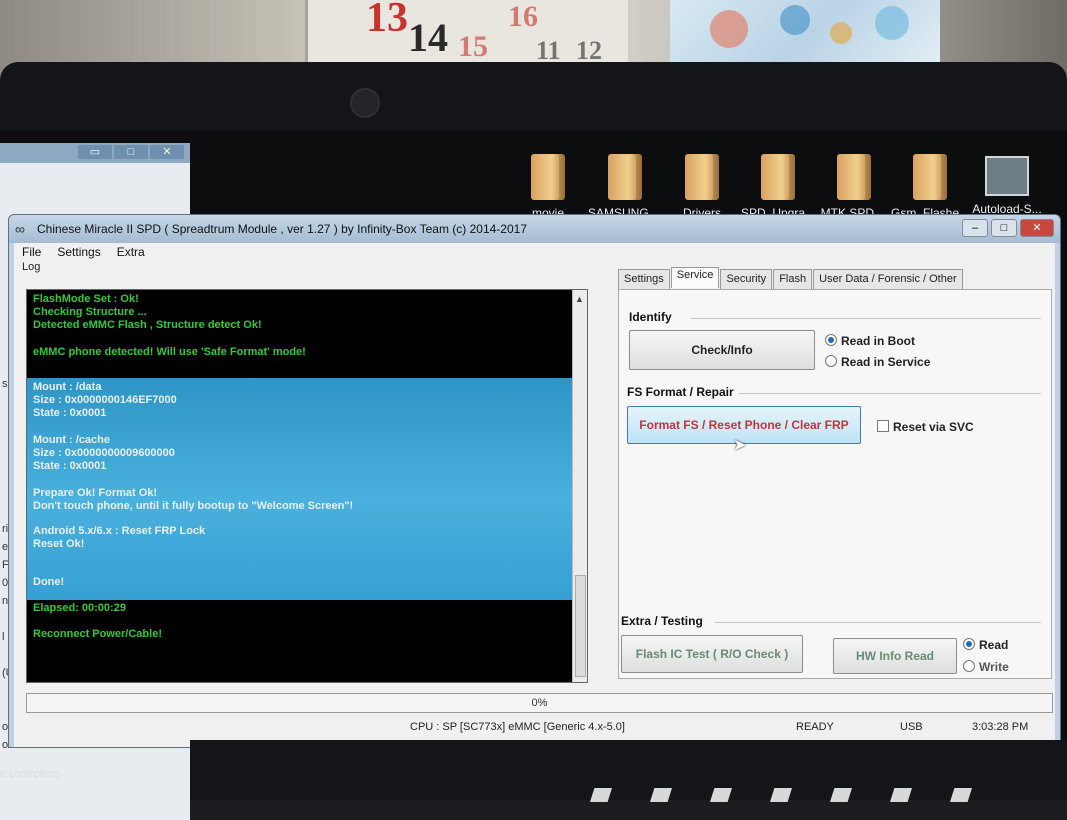 The width and height of the screenshot is (1067, 820). What do you see at coordinates (680, 392) in the screenshot?
I see `fs-format-group-title: FS Format / Repair` at bounding box center [680, 392].